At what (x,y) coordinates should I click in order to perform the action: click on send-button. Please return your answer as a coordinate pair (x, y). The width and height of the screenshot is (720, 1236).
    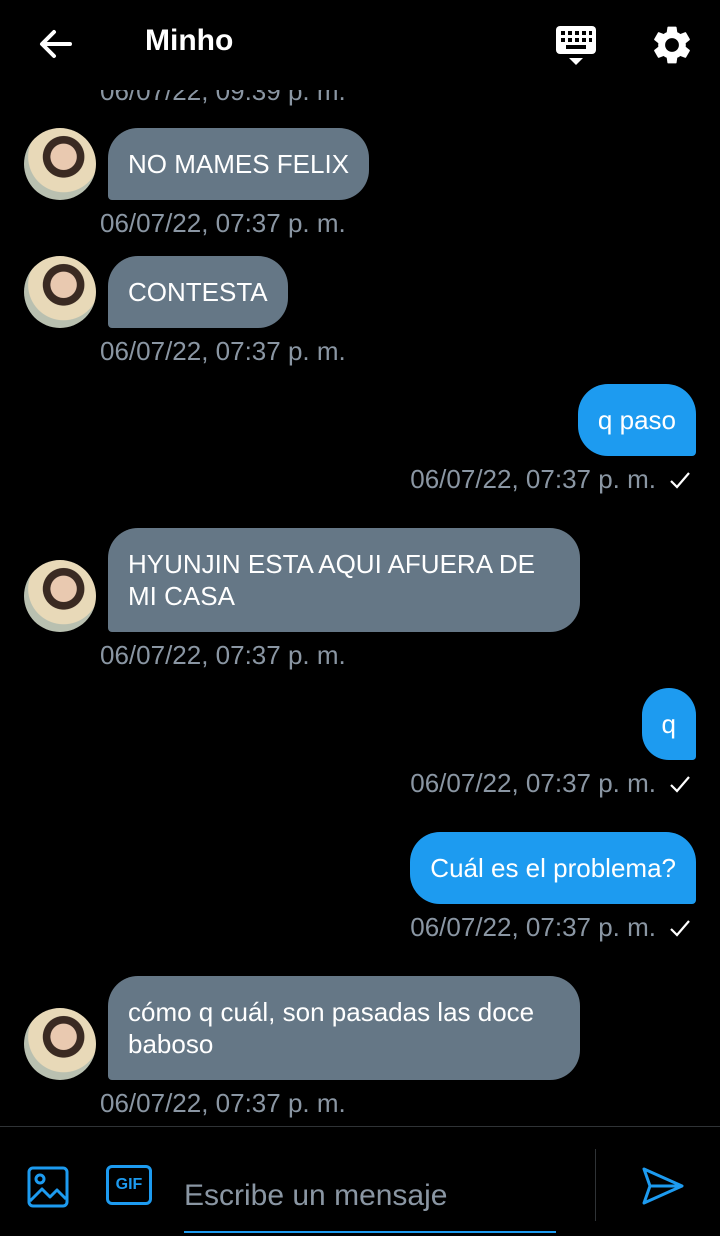
    Looking at the image, I should click on (663, 1186).